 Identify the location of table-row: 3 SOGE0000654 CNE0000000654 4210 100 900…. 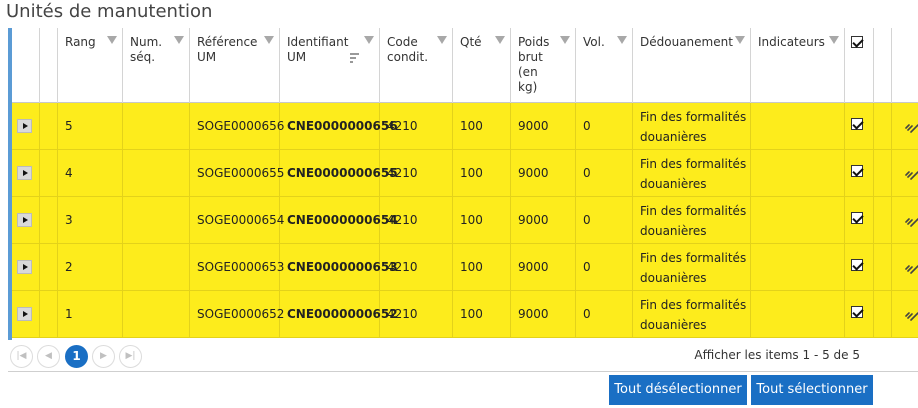
(465, 220).